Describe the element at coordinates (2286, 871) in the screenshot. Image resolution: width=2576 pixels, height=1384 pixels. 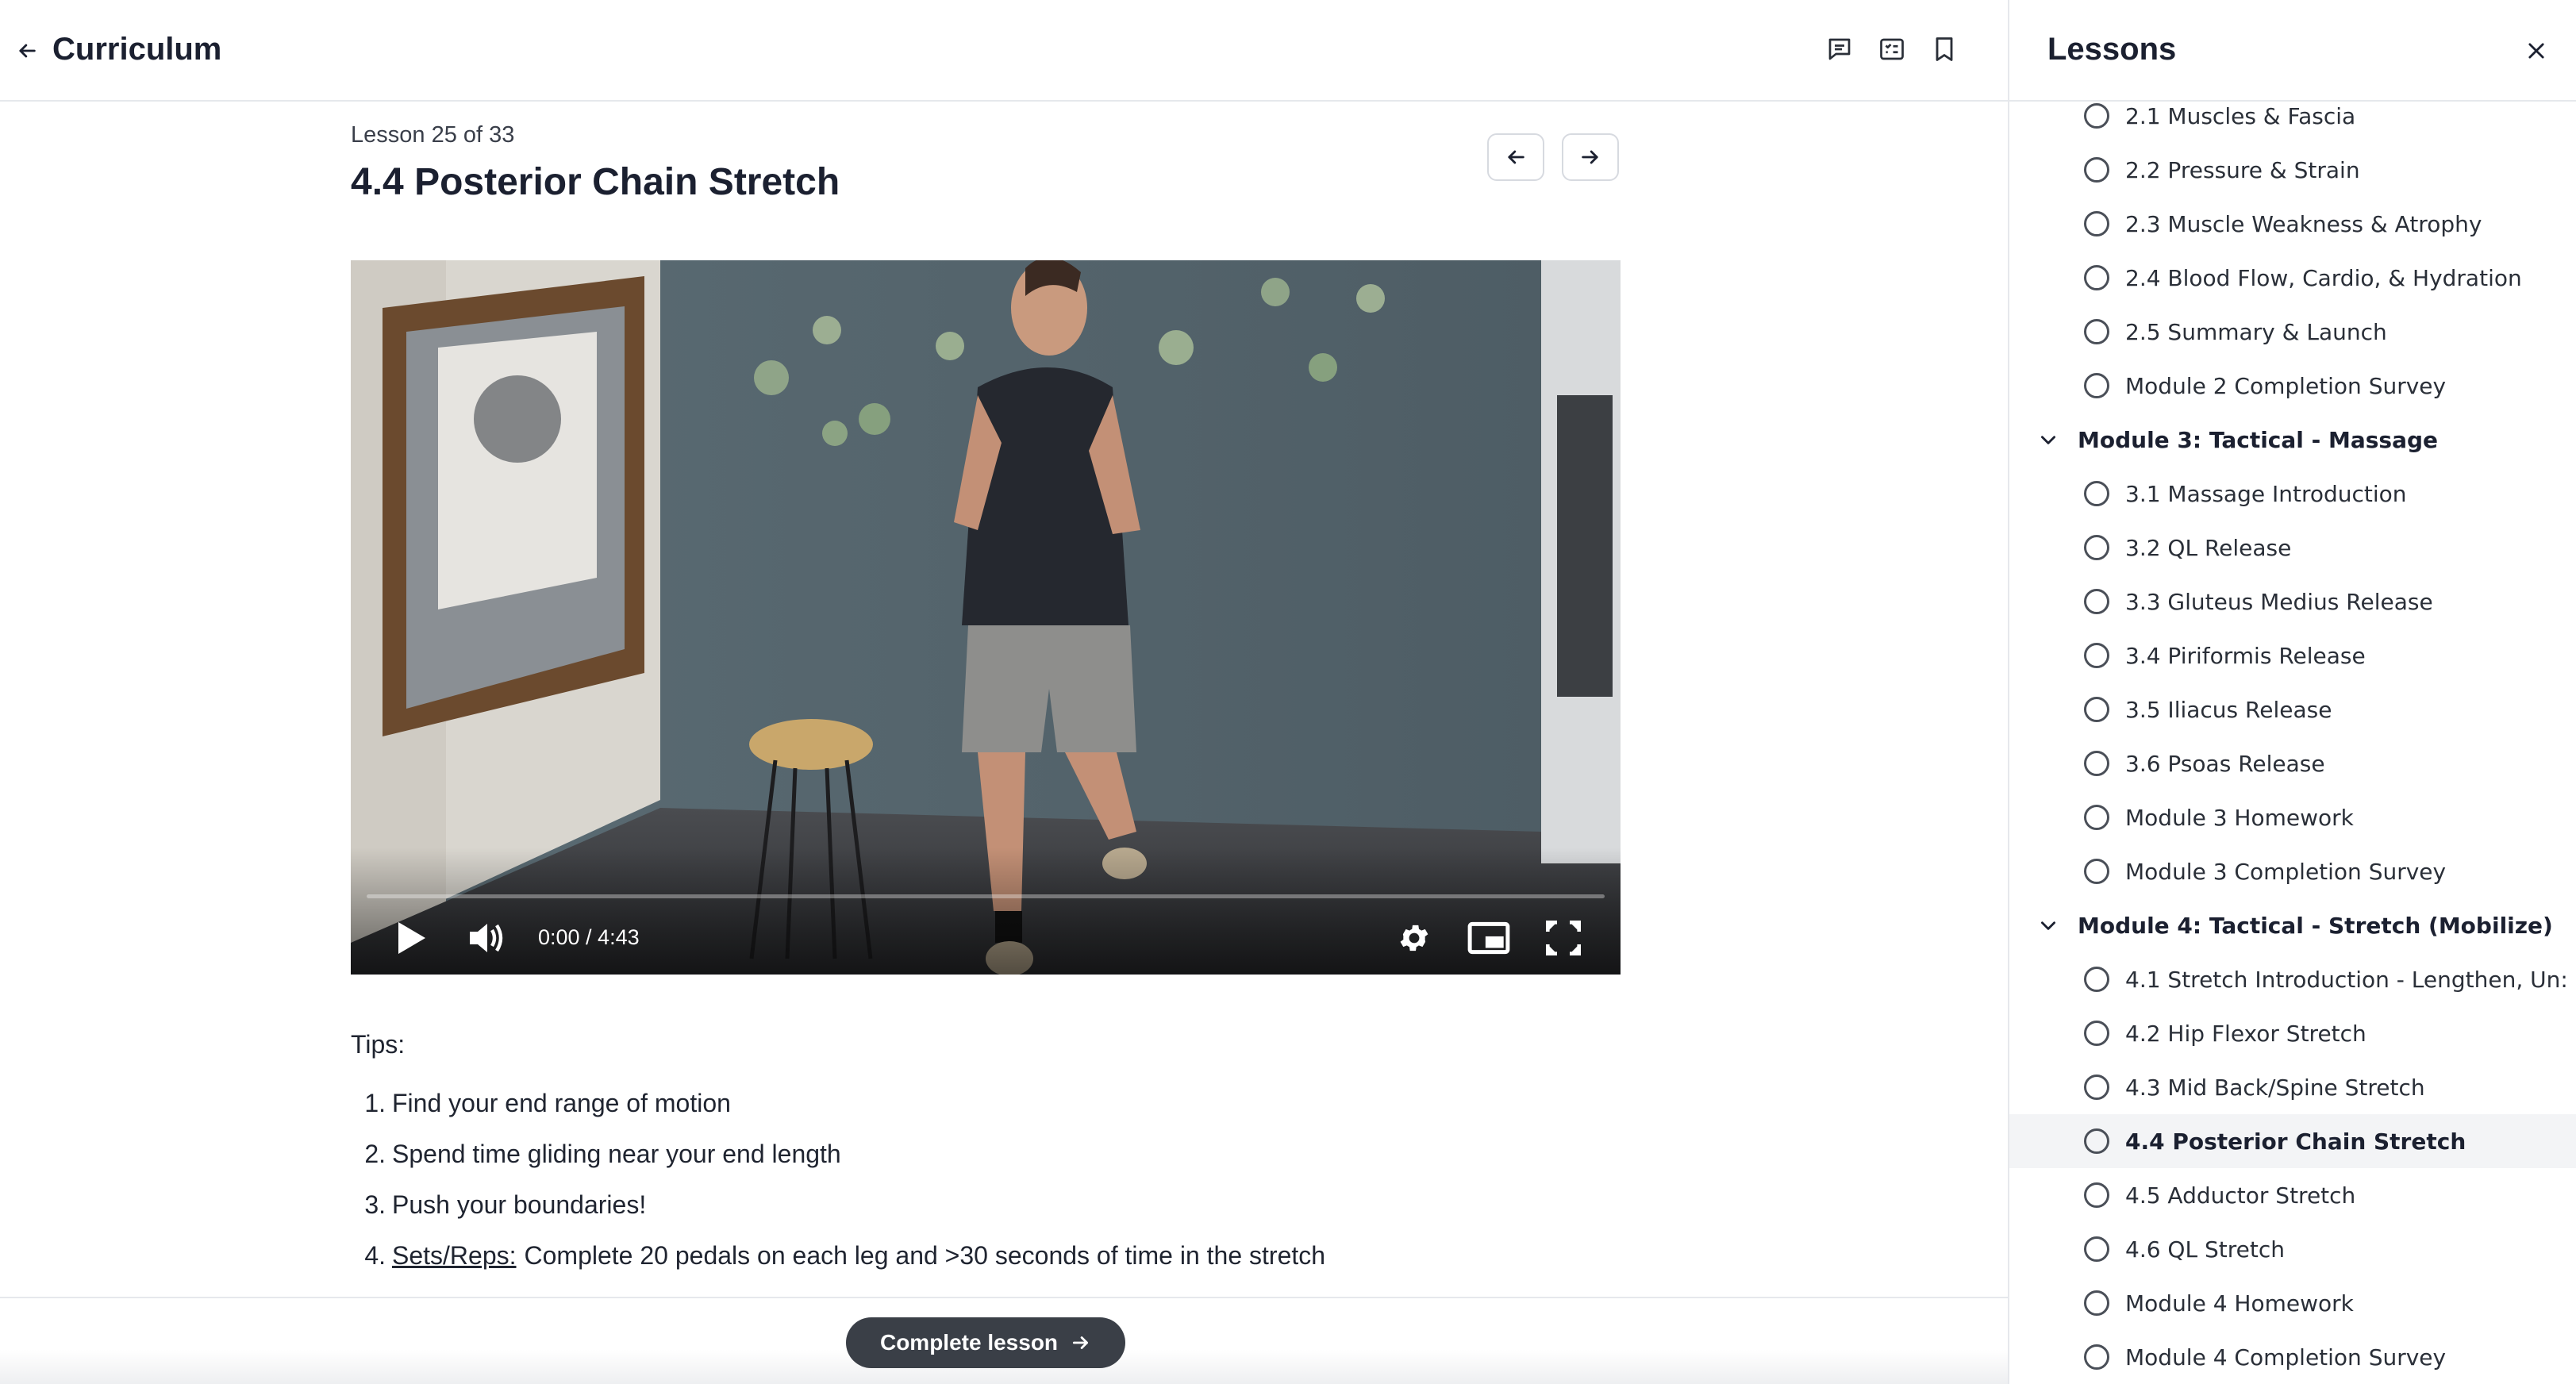
I see `lesson-label: Module 3 Completion Survey` at that location.